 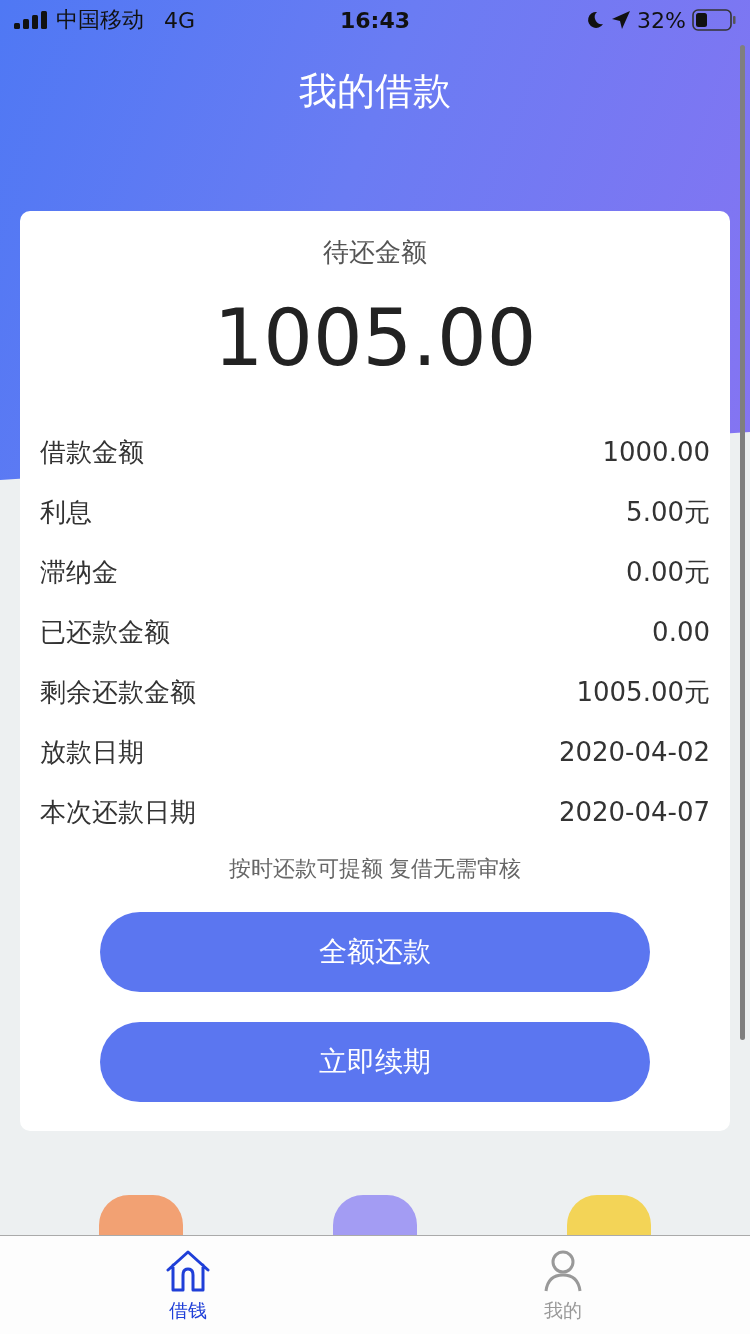 What do you see at coordinates (643, 692) in the screenshot?
I see `detail-value: 1005.00元` at bounding box center [643, 692].